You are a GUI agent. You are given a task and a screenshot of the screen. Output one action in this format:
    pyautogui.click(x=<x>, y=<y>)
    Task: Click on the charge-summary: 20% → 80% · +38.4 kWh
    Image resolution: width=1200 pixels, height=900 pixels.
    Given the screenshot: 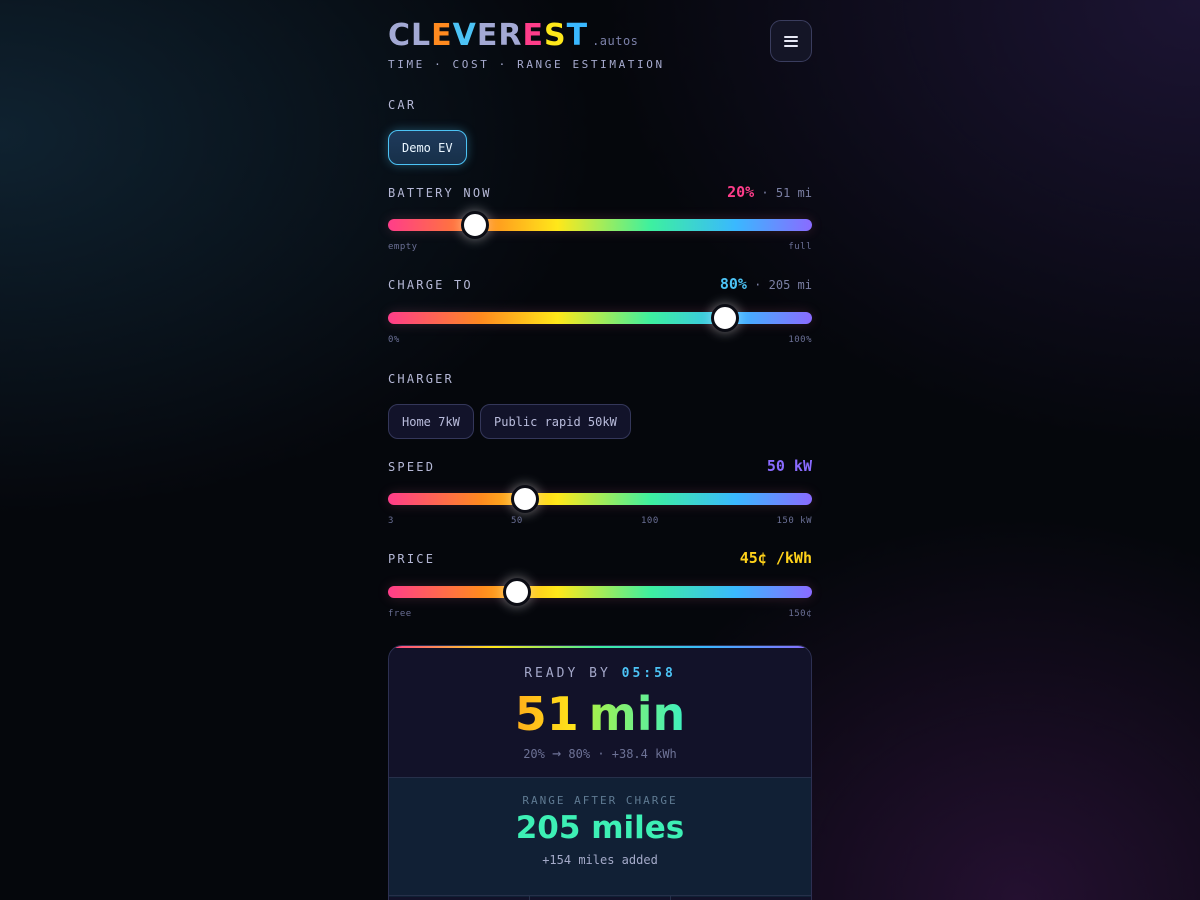 What is the action you would take?
    pyautogui.click(x=600, y=753)
    